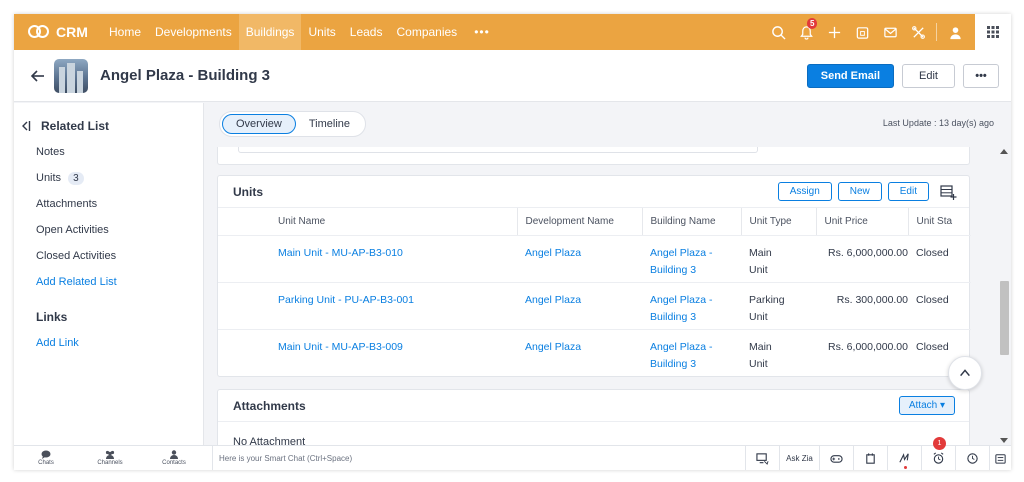  What do you see at coordinates (119, 343) in the screenshot?
I see `add-link-link: Add Link` at bounding box center [119, 343].